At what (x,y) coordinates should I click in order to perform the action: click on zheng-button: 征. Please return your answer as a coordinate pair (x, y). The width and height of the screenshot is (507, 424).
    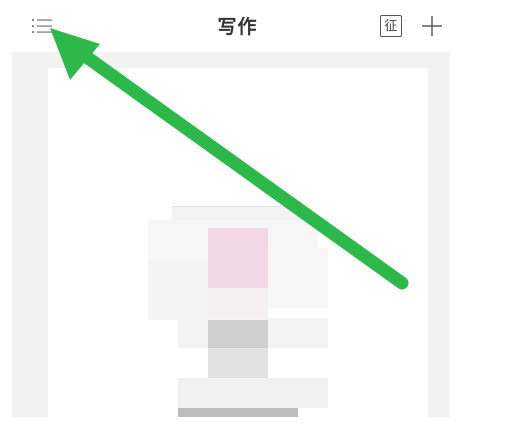
    Looking at the image, I should click on (391, 26).